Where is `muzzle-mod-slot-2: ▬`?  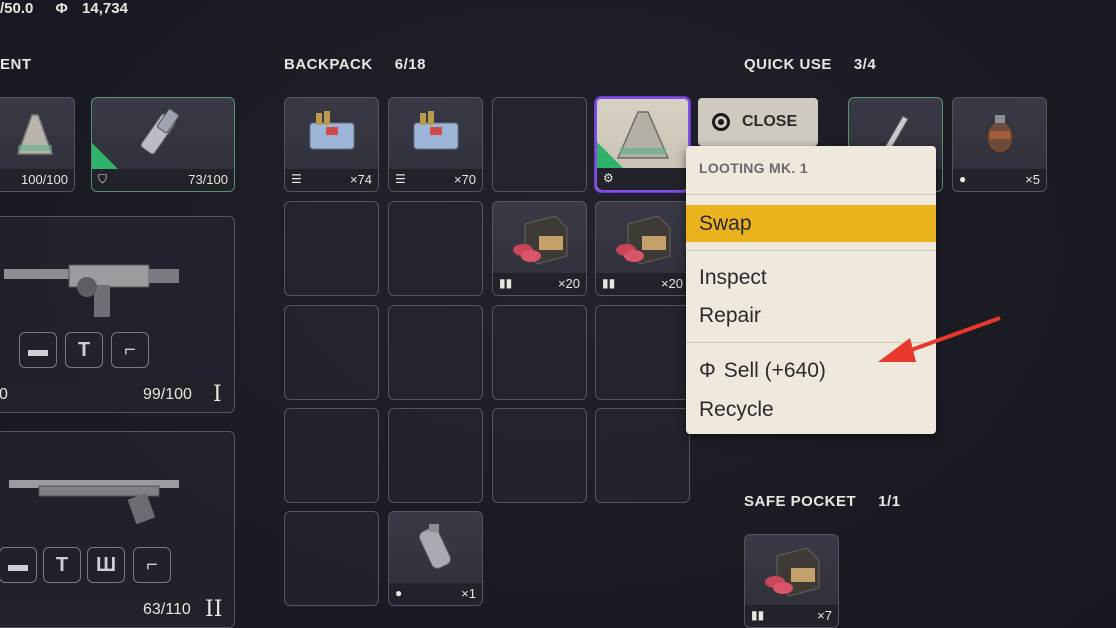
muzzle-mod-slot-2: ▬ is located at coordinates (18, 565).